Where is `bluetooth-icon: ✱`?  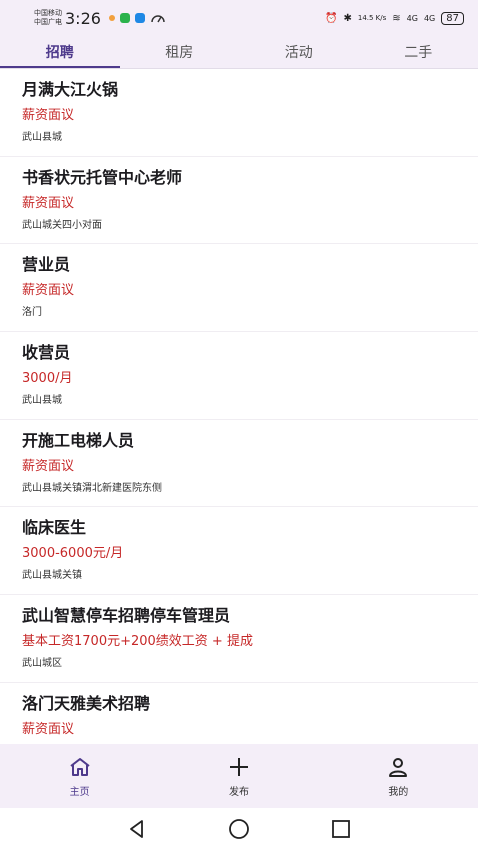 bluetooth-icon: ✱ is located at coordinates (347, 18).